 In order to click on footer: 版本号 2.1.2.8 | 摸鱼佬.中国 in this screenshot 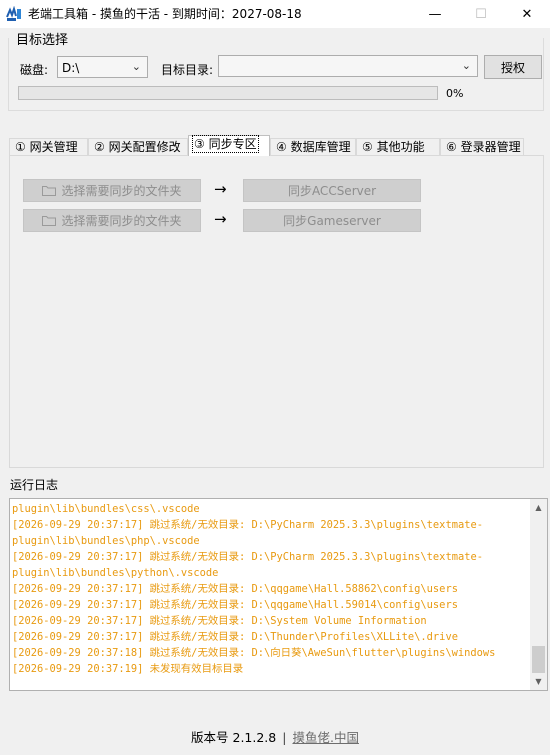, I will do `click(275, 736)`.